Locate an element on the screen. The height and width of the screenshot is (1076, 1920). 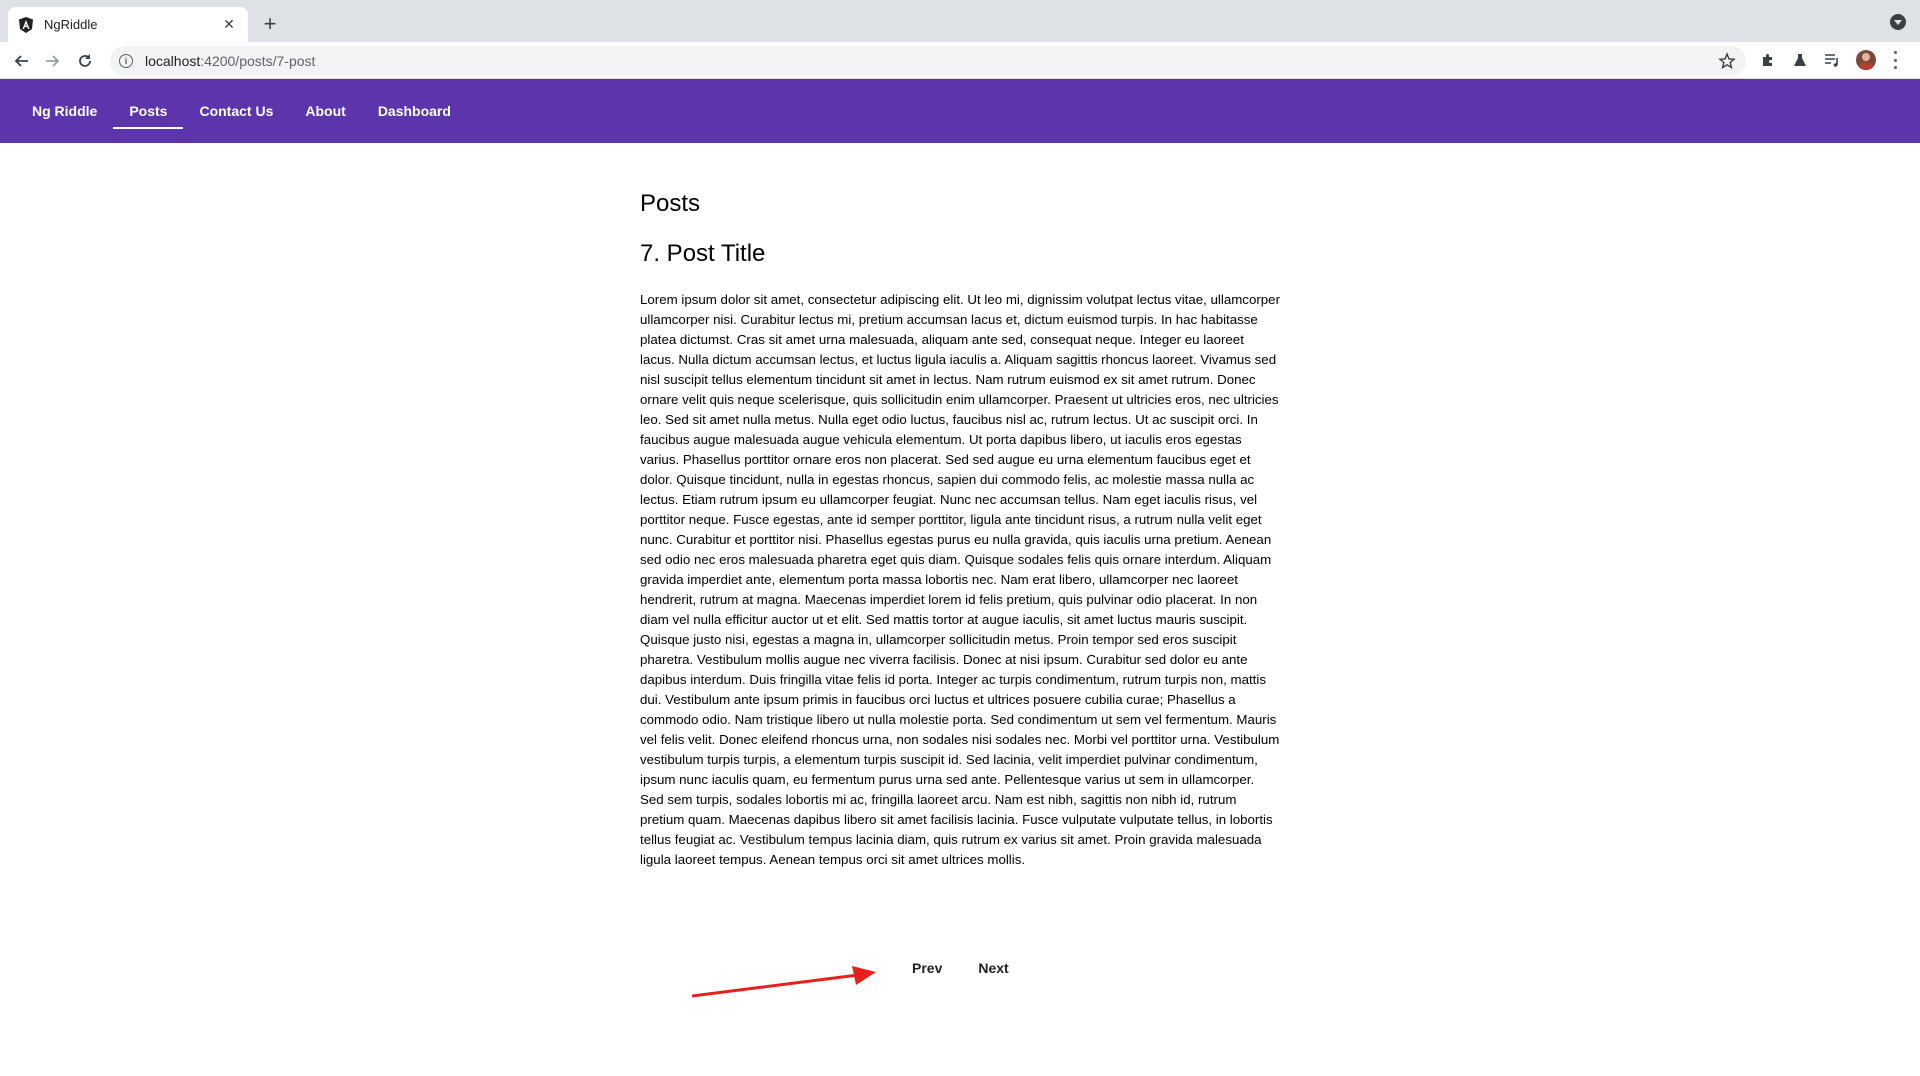
reload-icon is located at coordinates (85, 61).